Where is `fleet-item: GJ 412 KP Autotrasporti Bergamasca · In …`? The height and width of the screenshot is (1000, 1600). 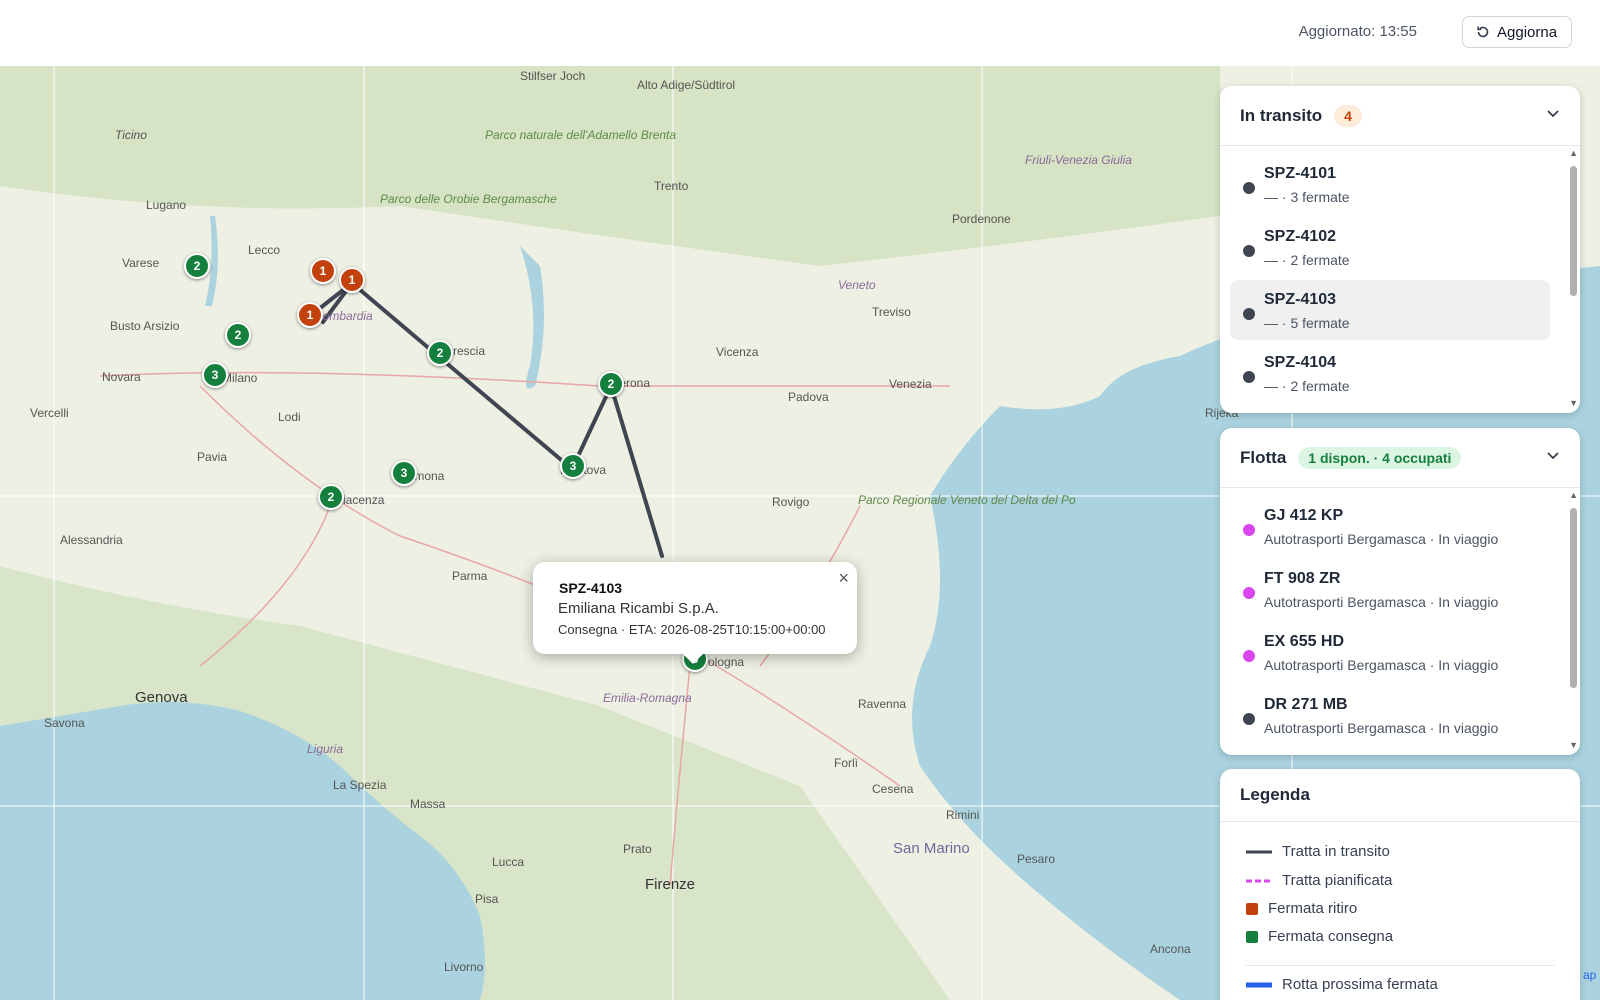
fleet-item: GJ 412 KP Autotrasporti Bergamasca · In … is located at coordinates (1390, 526).